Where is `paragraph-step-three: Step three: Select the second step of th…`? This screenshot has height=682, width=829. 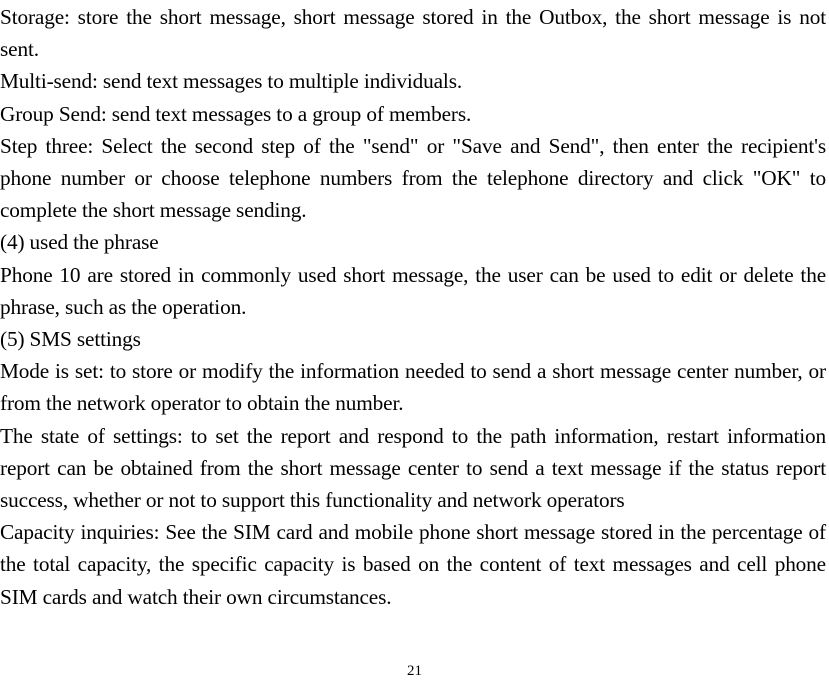
paragraph-step-three: Step three: Select the second step of th… is located at coordinates (413, 178).